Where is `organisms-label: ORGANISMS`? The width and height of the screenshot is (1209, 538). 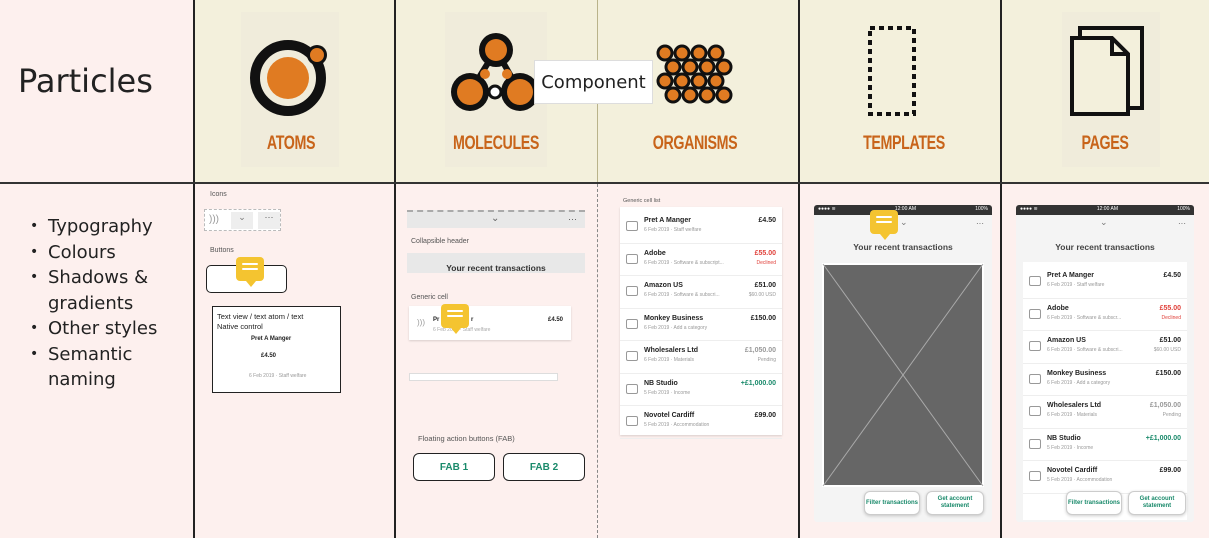
organisms-label: ORGANISMS is located at coordinates (695, 143).